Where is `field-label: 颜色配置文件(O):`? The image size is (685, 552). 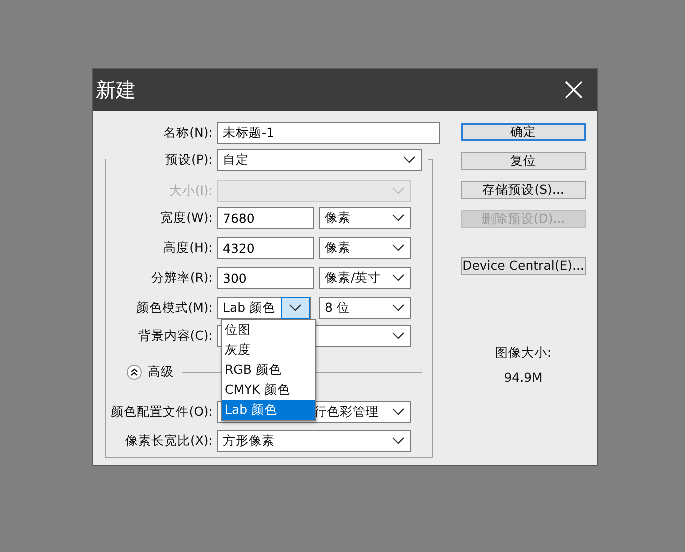
field-label: 颜色配置文件(O): is located at coordinates (162, 411).